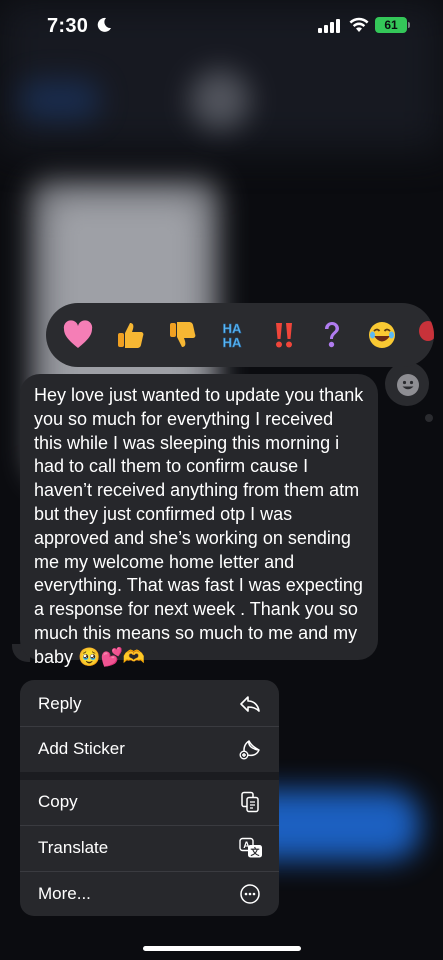 Image resolution: width=443 pixels, height=960 pixels. What do you see at coordinates (104, 24) in the screenshot?
I see `focus-moon-icon` at bounding box center [104, 24].